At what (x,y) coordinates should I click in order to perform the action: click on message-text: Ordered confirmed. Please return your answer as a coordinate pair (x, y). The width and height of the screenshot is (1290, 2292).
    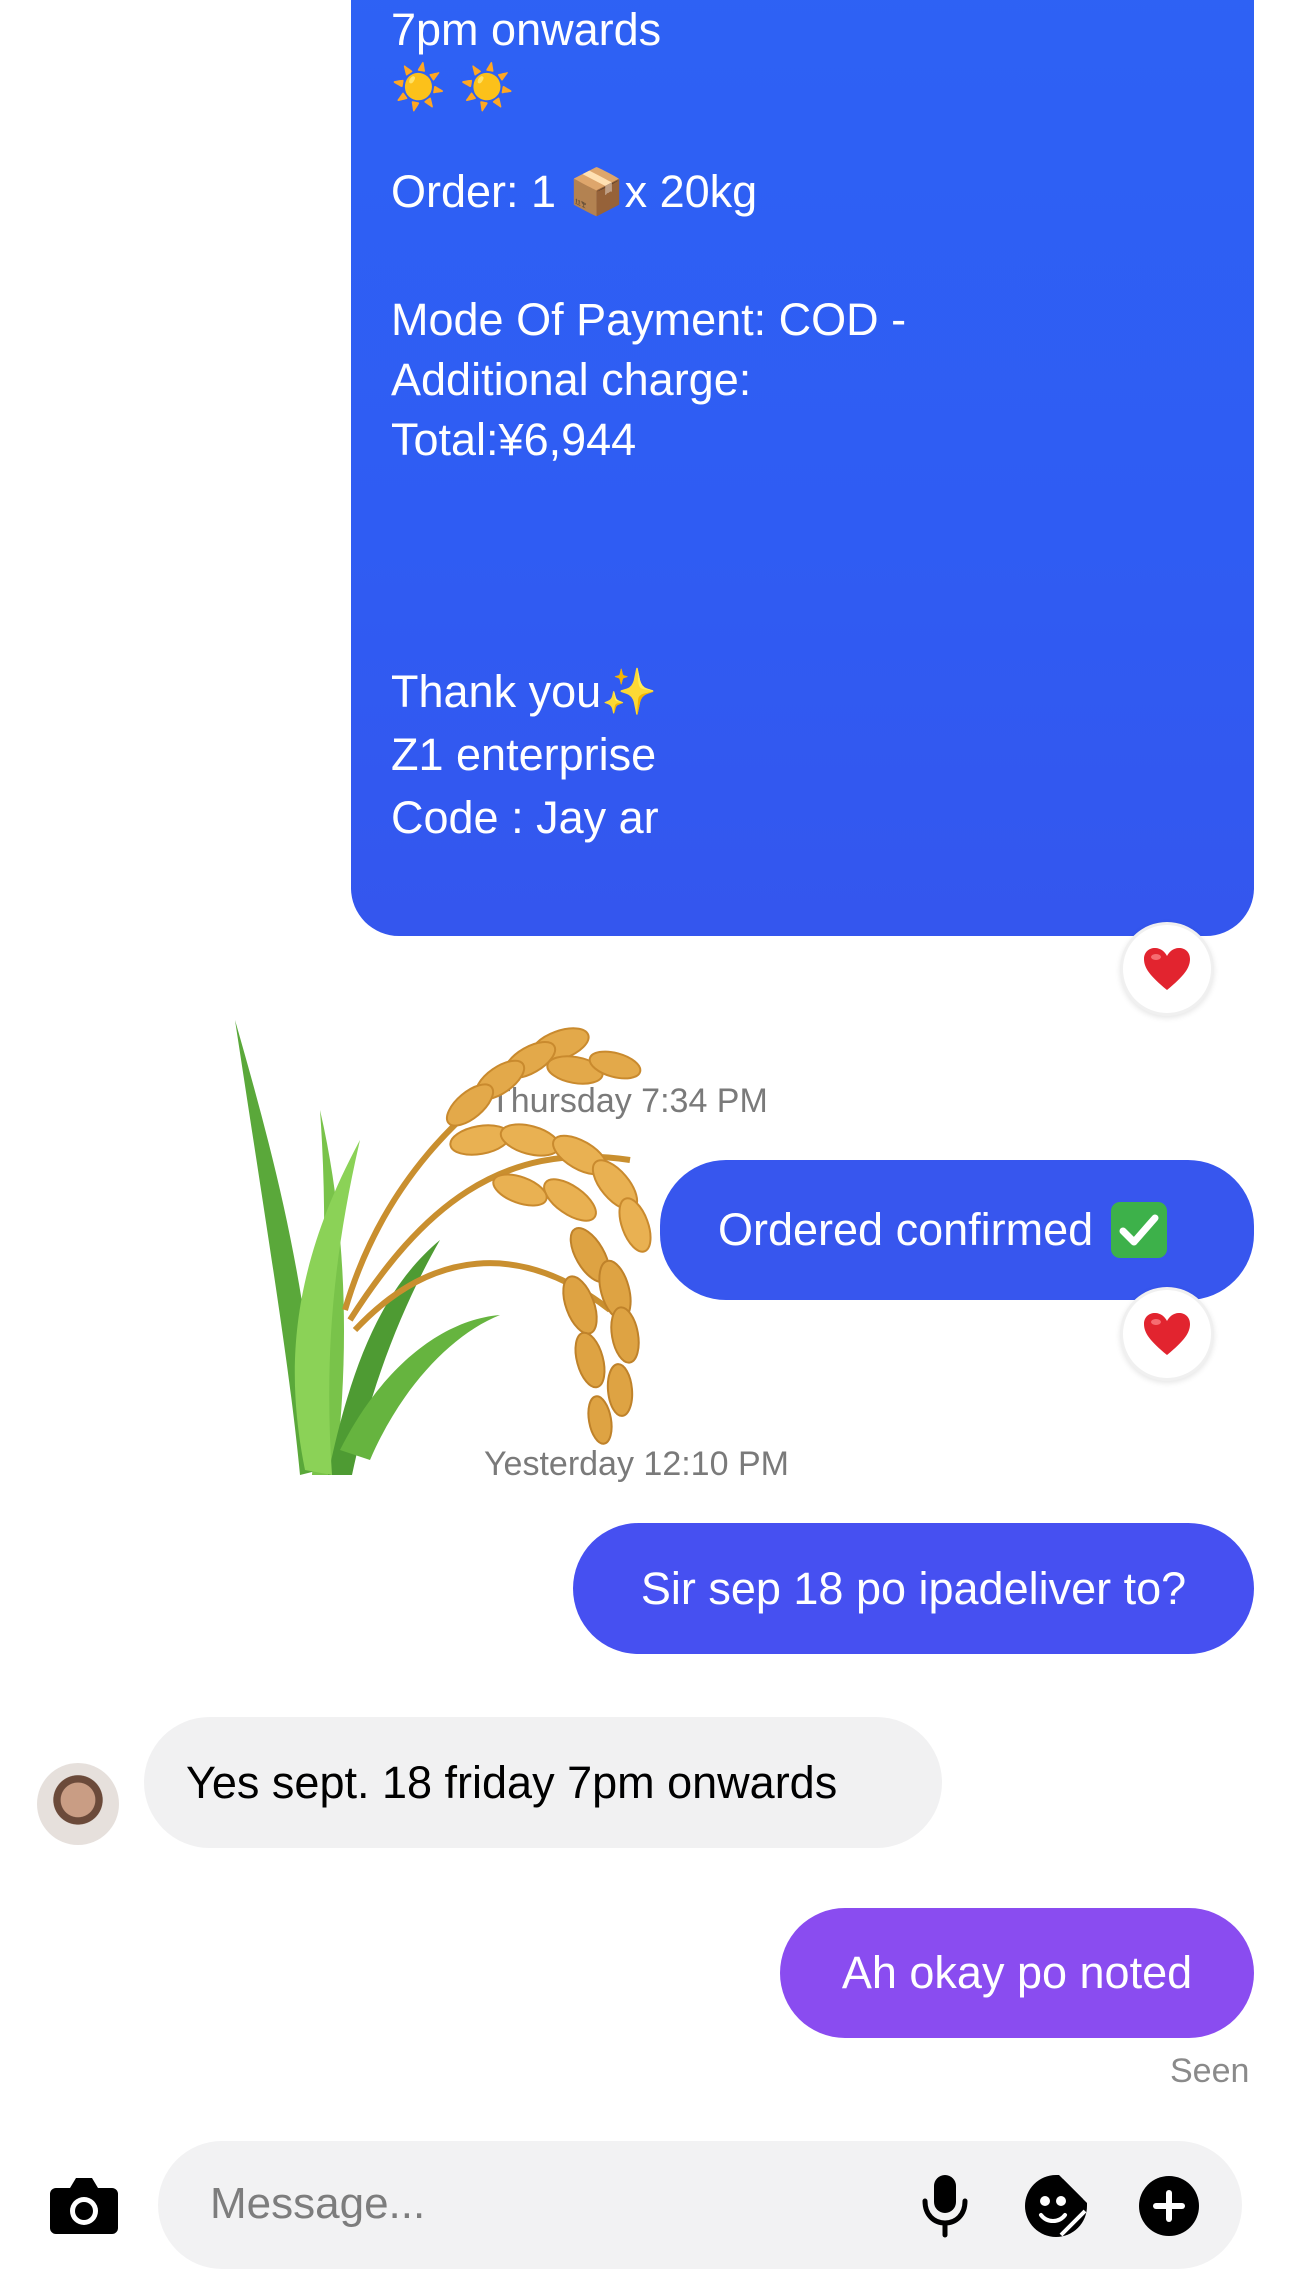
    Looking at the image, I should click on (906, 1229).